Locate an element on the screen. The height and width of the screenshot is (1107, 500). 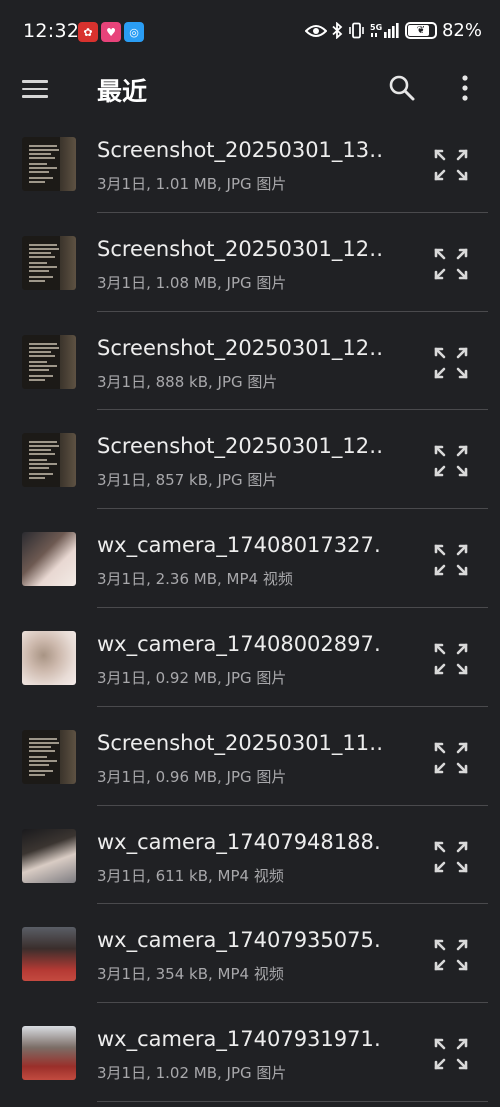
signal-5g-icon: 5G is located at coordinates (385, 30).